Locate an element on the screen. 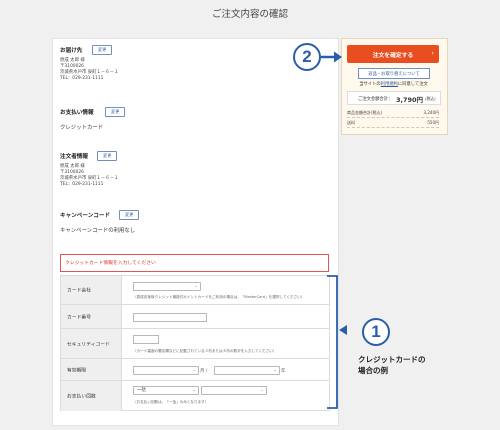 The image size is (500, 430). shipping-row: 送料 550円 is located at coordinates (393, 123).